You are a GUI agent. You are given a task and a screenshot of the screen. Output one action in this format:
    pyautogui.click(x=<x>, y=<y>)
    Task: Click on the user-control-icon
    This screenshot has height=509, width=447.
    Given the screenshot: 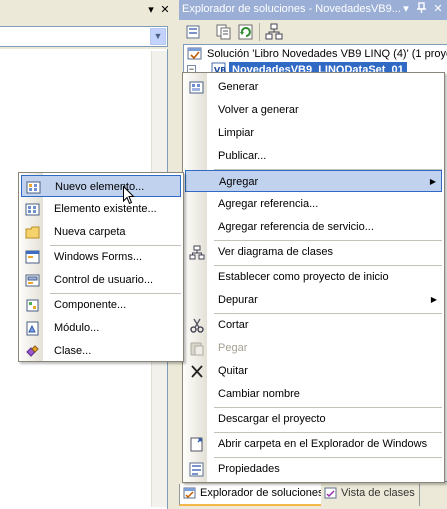 What is the action you would take?
    pyautogui.click(x=33, y=280)
    